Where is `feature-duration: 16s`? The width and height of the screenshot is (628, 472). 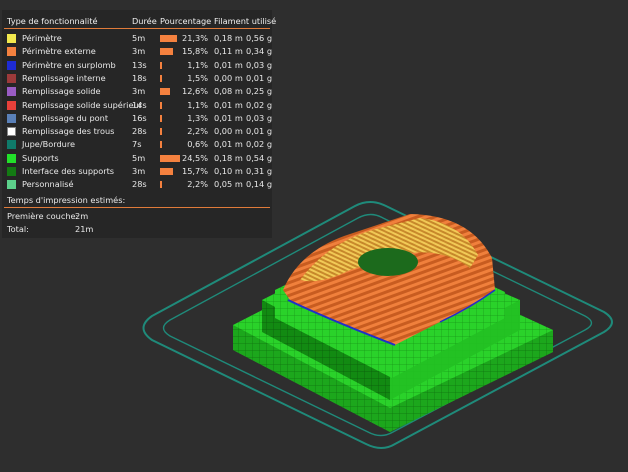 feature-duration: 16s is located at coordinates (139, 117).